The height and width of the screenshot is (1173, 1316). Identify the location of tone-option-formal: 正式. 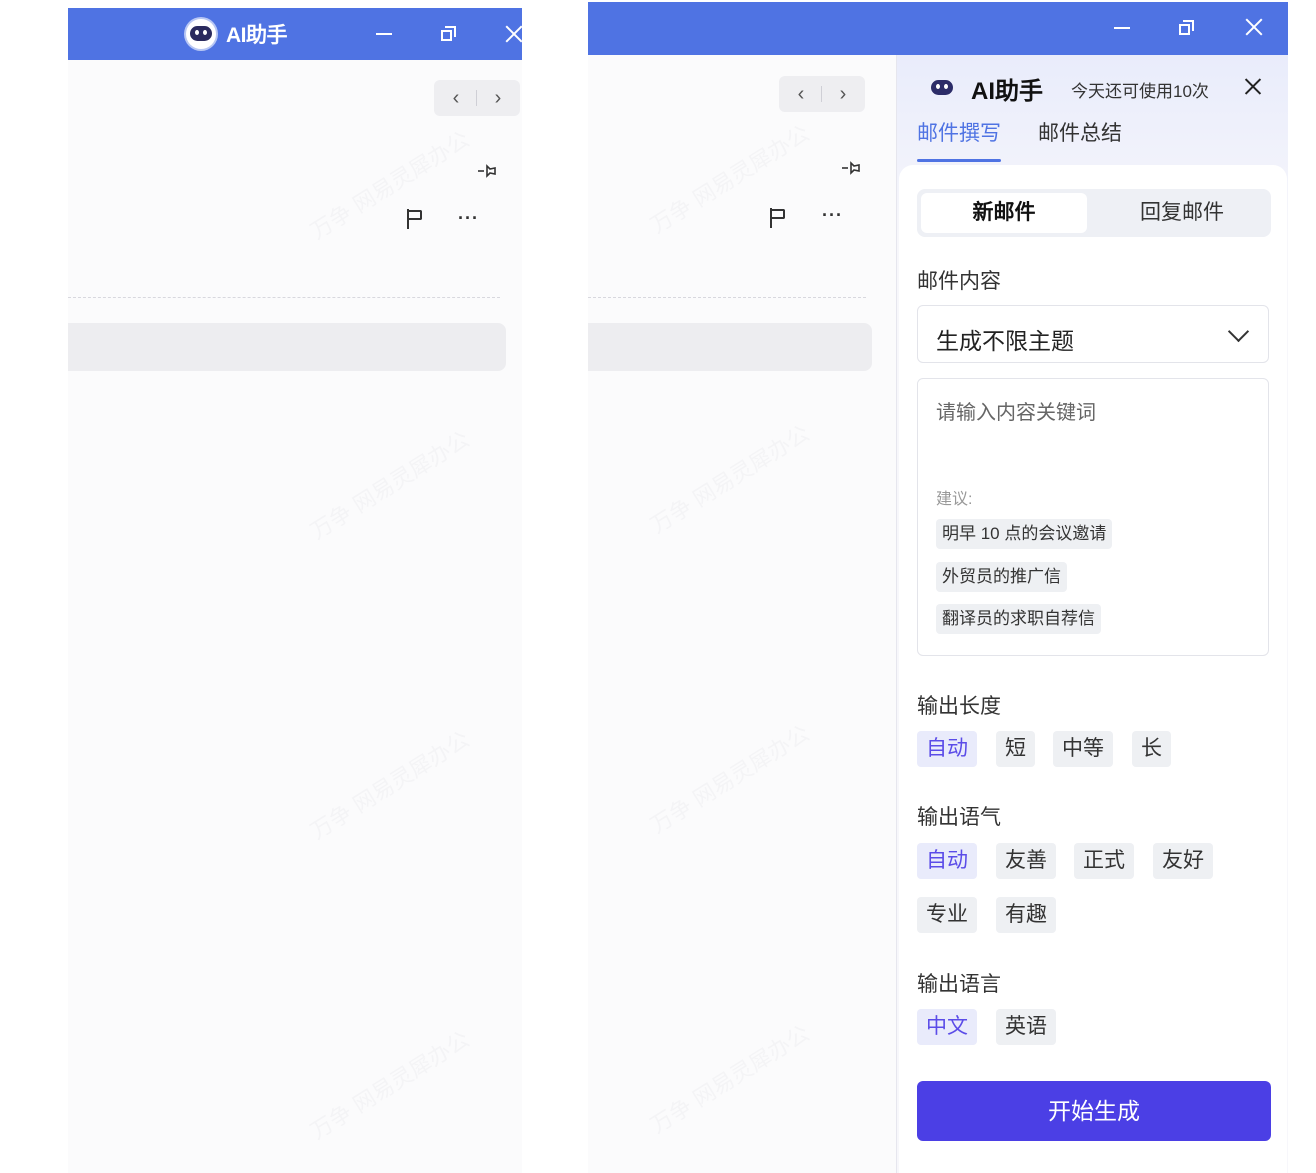
(1104, 861).